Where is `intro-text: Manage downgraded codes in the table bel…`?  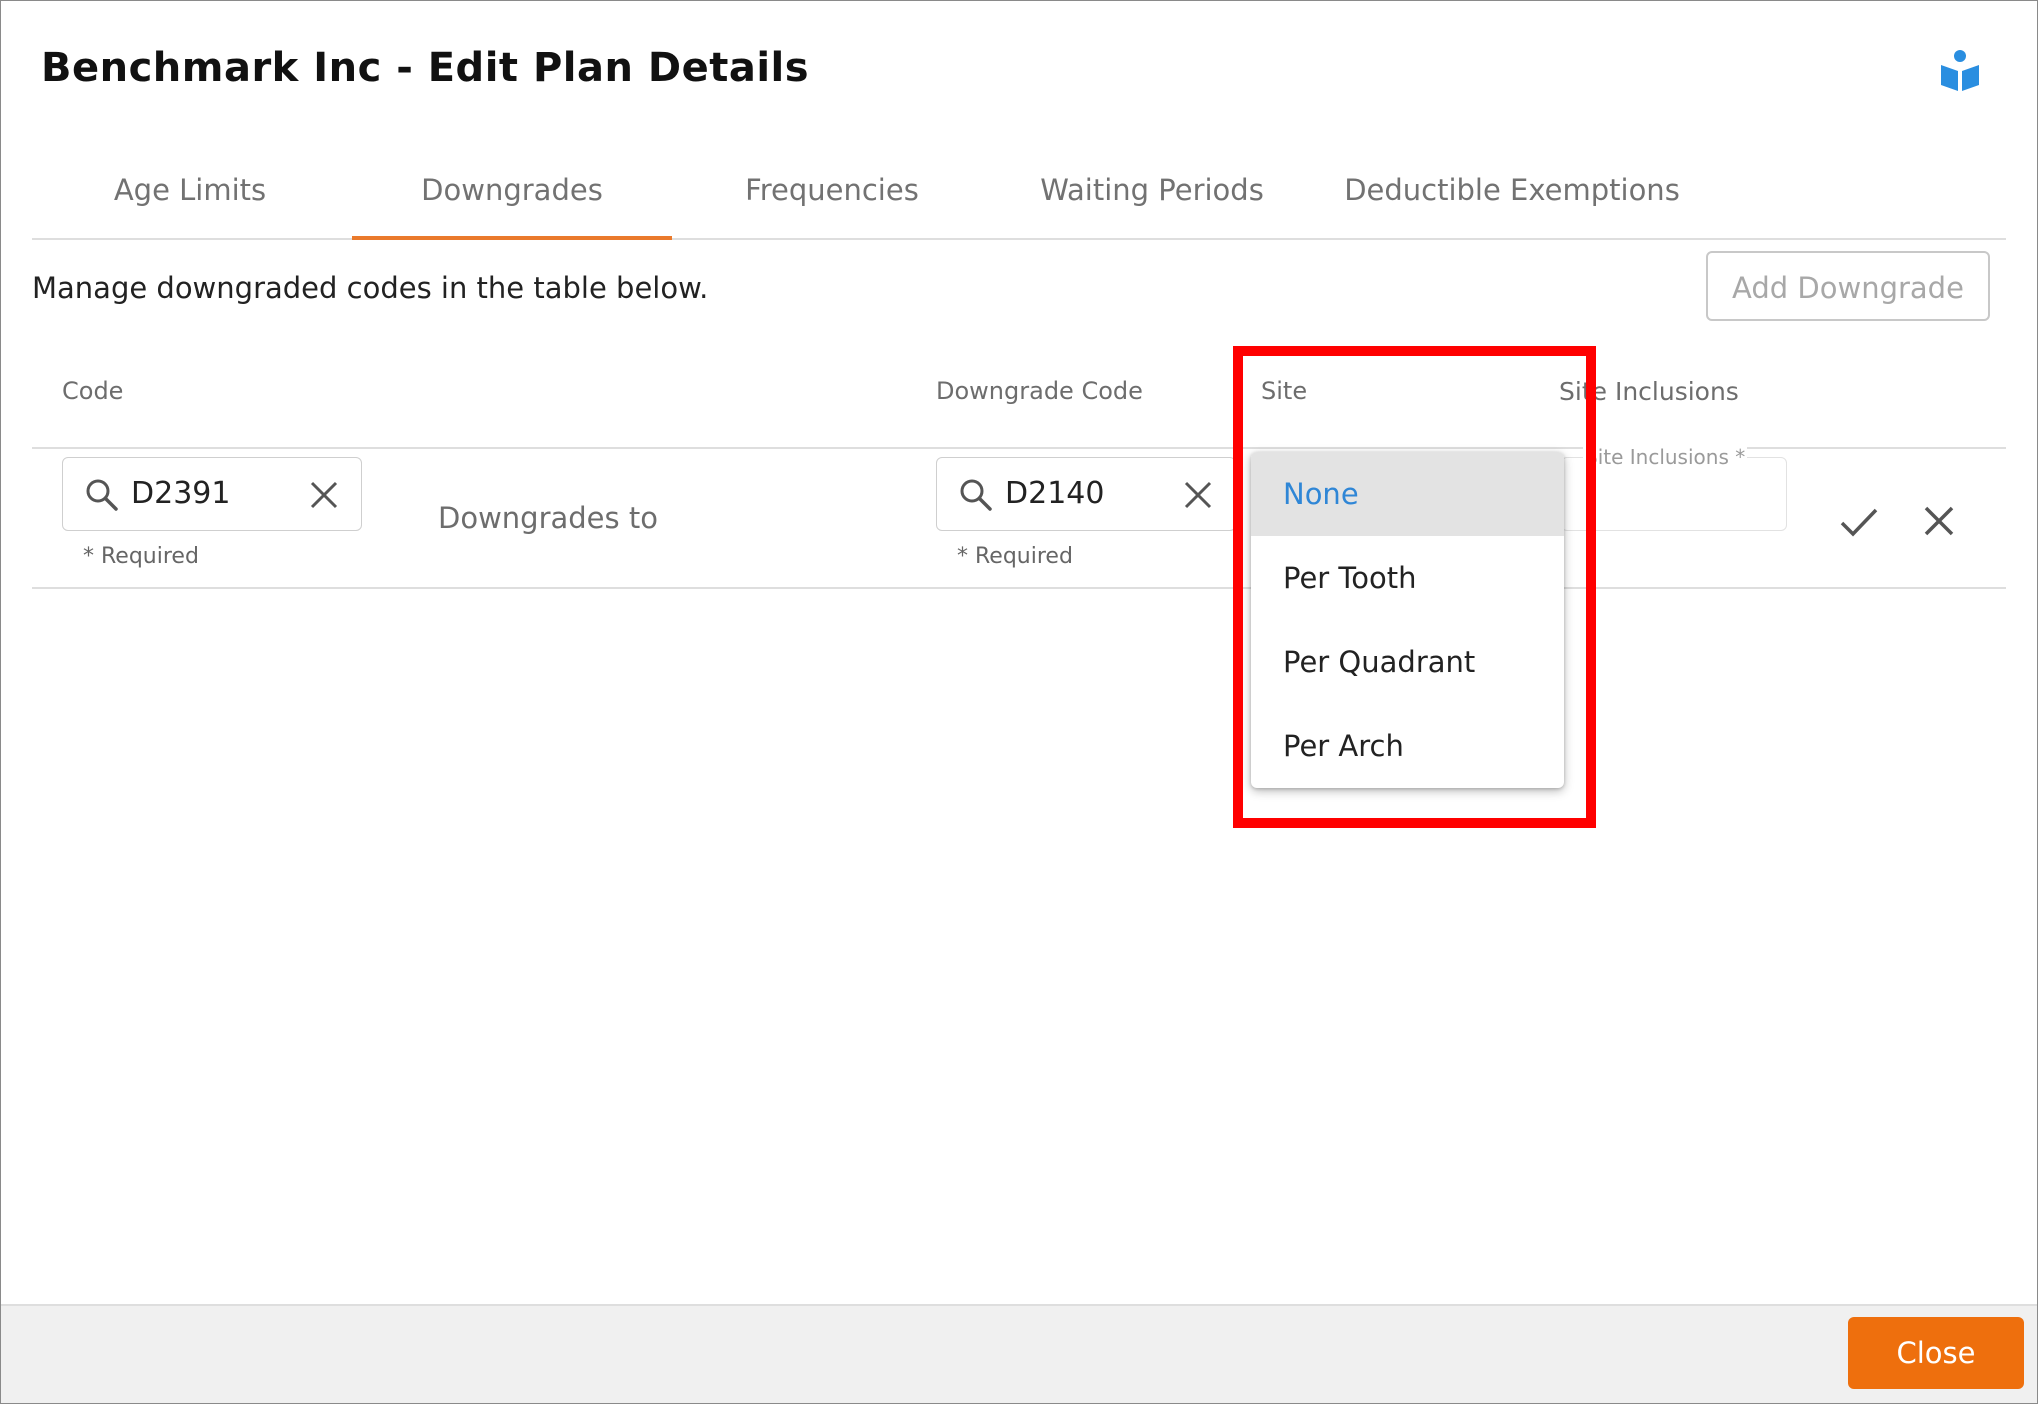
intro-text: Manage downgraded codes in the table bel… is located at coordinates (370, 288).